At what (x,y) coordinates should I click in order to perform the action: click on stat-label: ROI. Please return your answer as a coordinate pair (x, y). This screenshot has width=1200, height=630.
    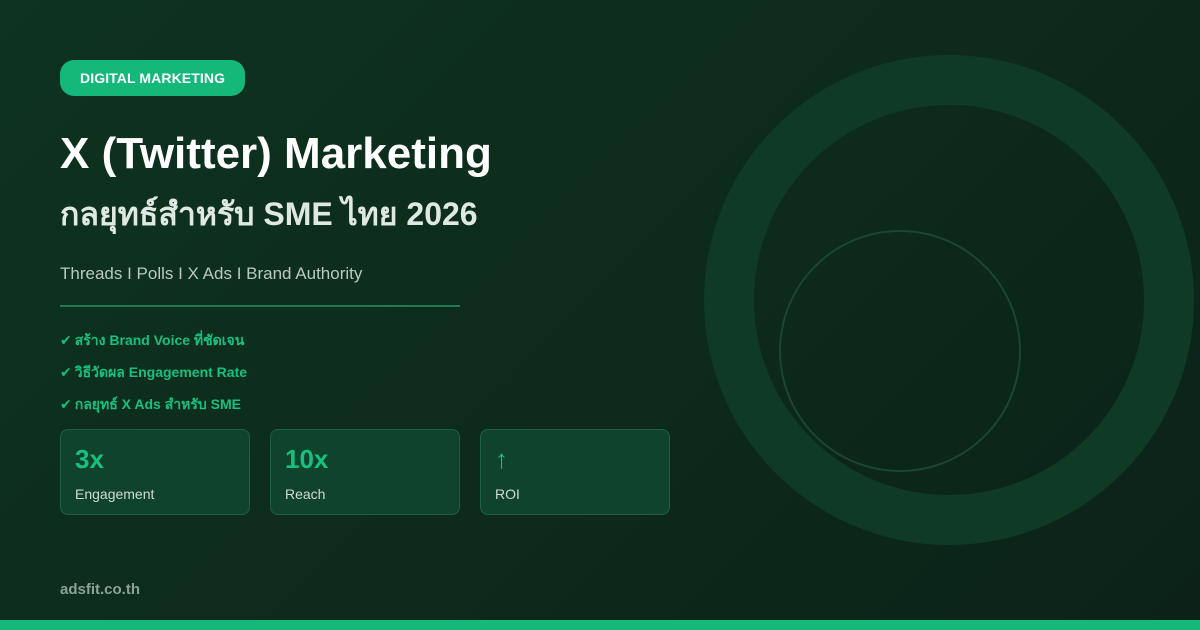
    Looking at the image, I should click on (507, 494).